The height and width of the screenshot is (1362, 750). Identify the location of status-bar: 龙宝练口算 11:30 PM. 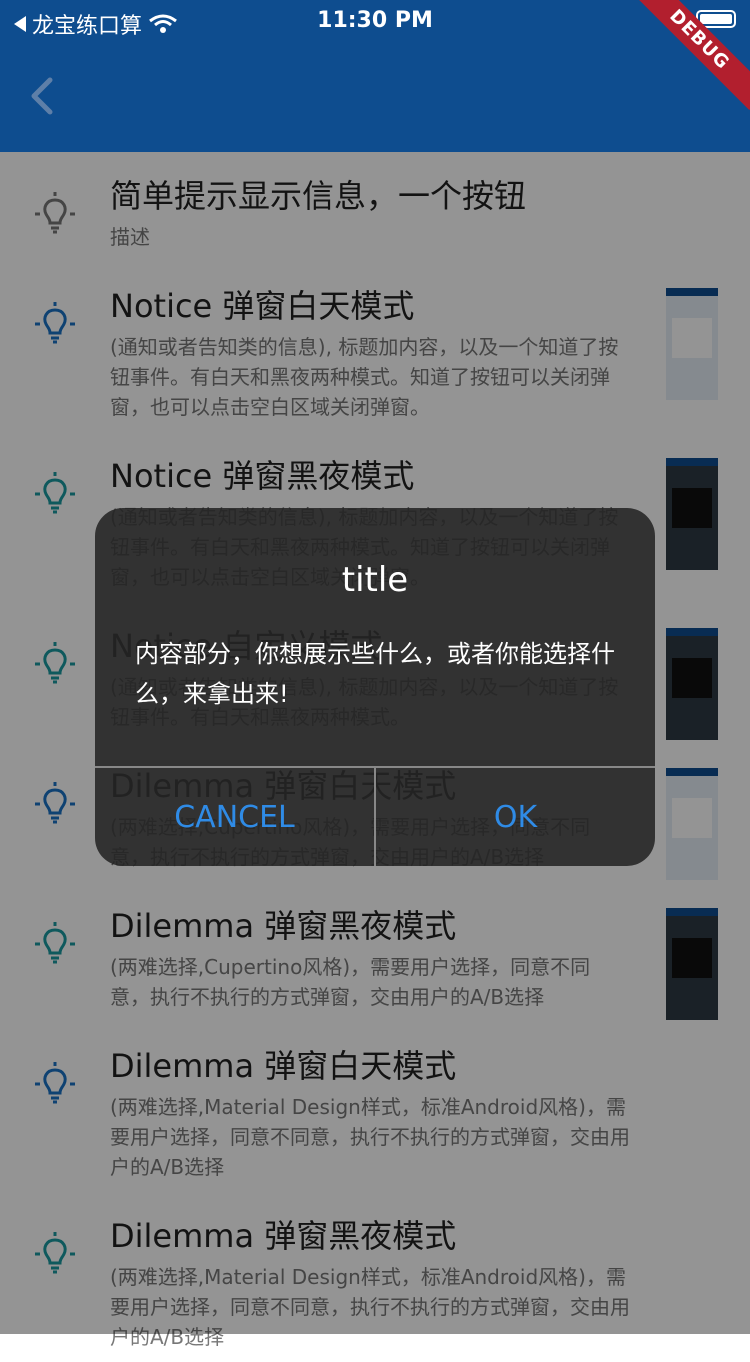
(375, 20).